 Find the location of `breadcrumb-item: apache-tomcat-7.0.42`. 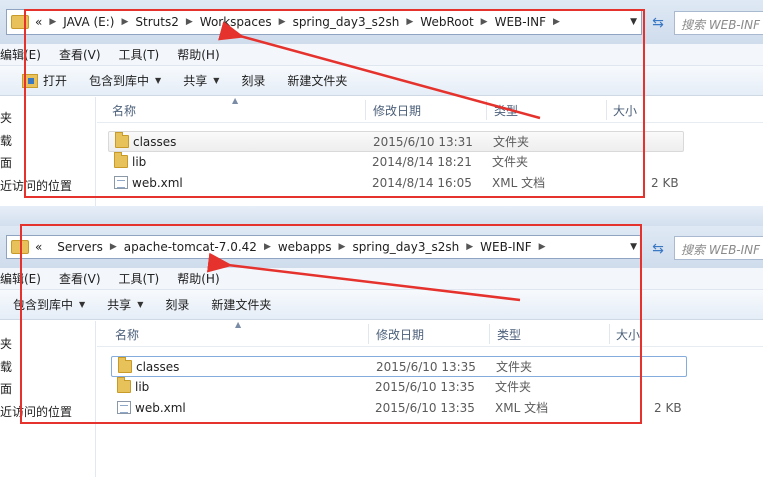

breadcrumb-item: apache-tomcat-7.0.42 is located at coordinates (190, 247).